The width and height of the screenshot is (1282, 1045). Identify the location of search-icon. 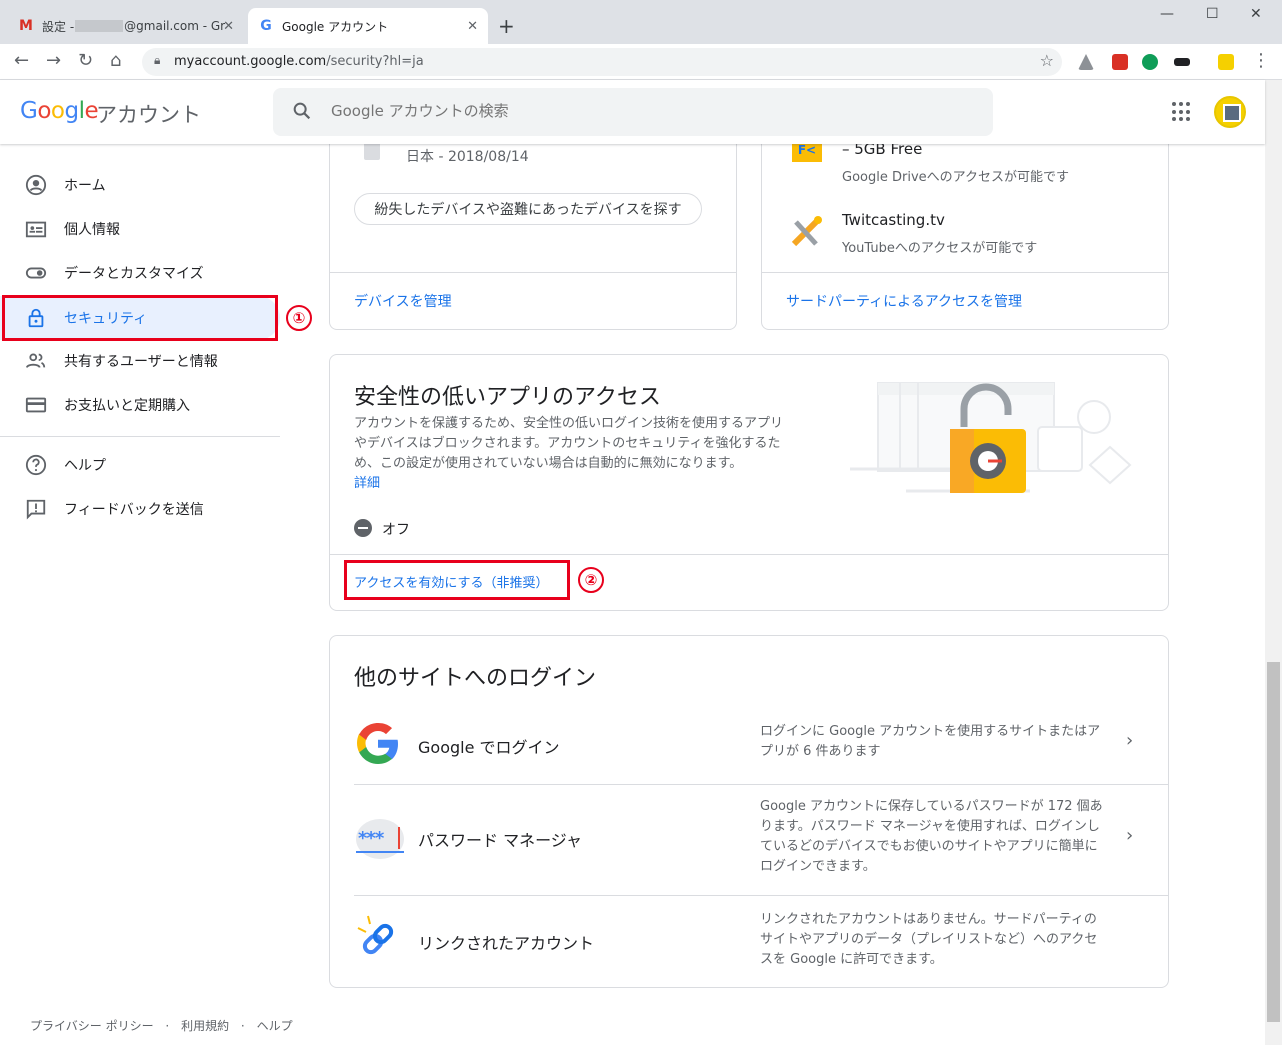
(302, 111).